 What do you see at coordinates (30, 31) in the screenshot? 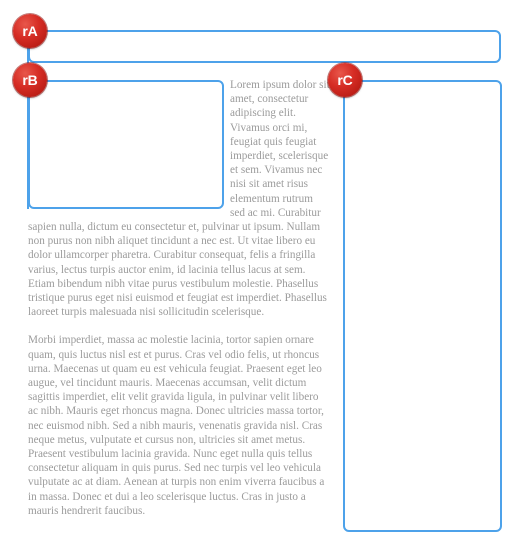
I see `region-badge-ra: rA` at bounding box center [30, 31].